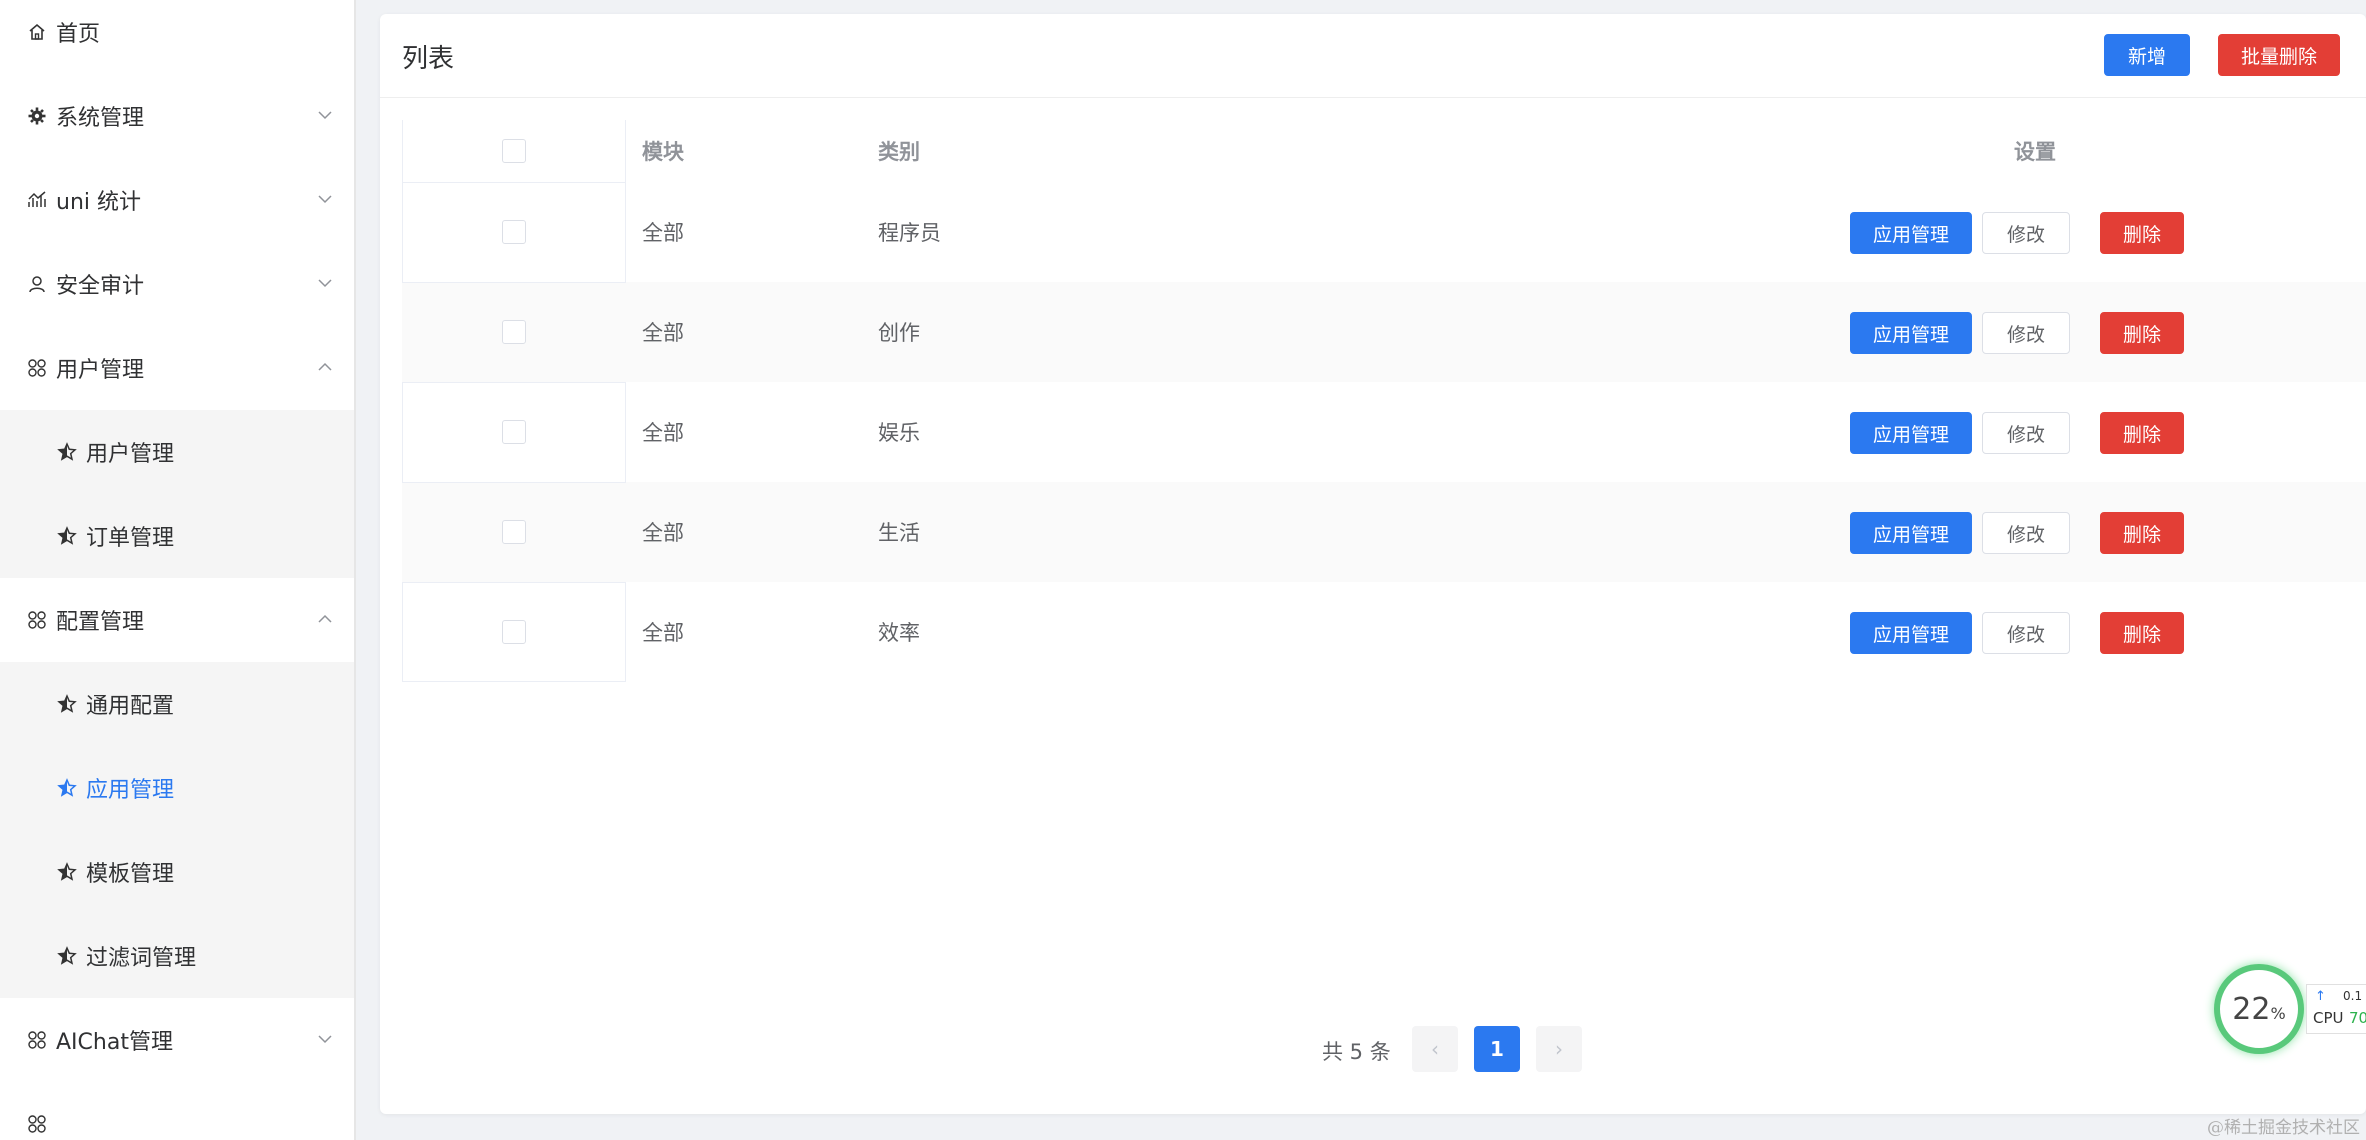  Describe the element at coordinates (899, 333) in the screenshot. I see `category-cell: 创作` at that location.